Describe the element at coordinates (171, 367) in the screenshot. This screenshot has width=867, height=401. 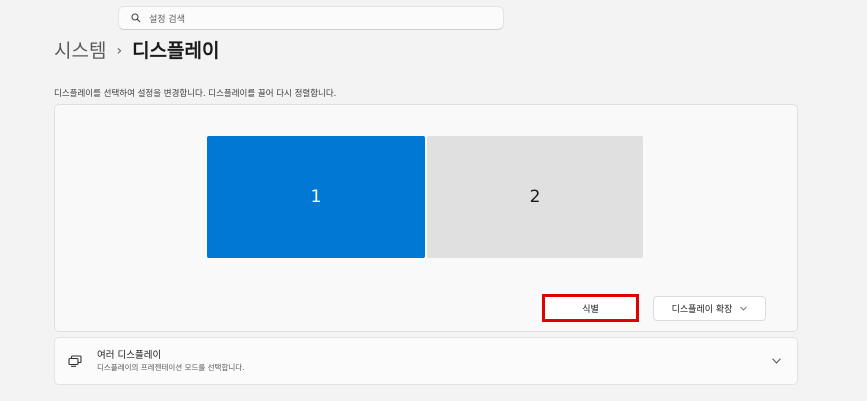
I see `multiple-displays-subtitle: 디스플레이의 프레젠테이션 모드를 선택합니다.` at that location.